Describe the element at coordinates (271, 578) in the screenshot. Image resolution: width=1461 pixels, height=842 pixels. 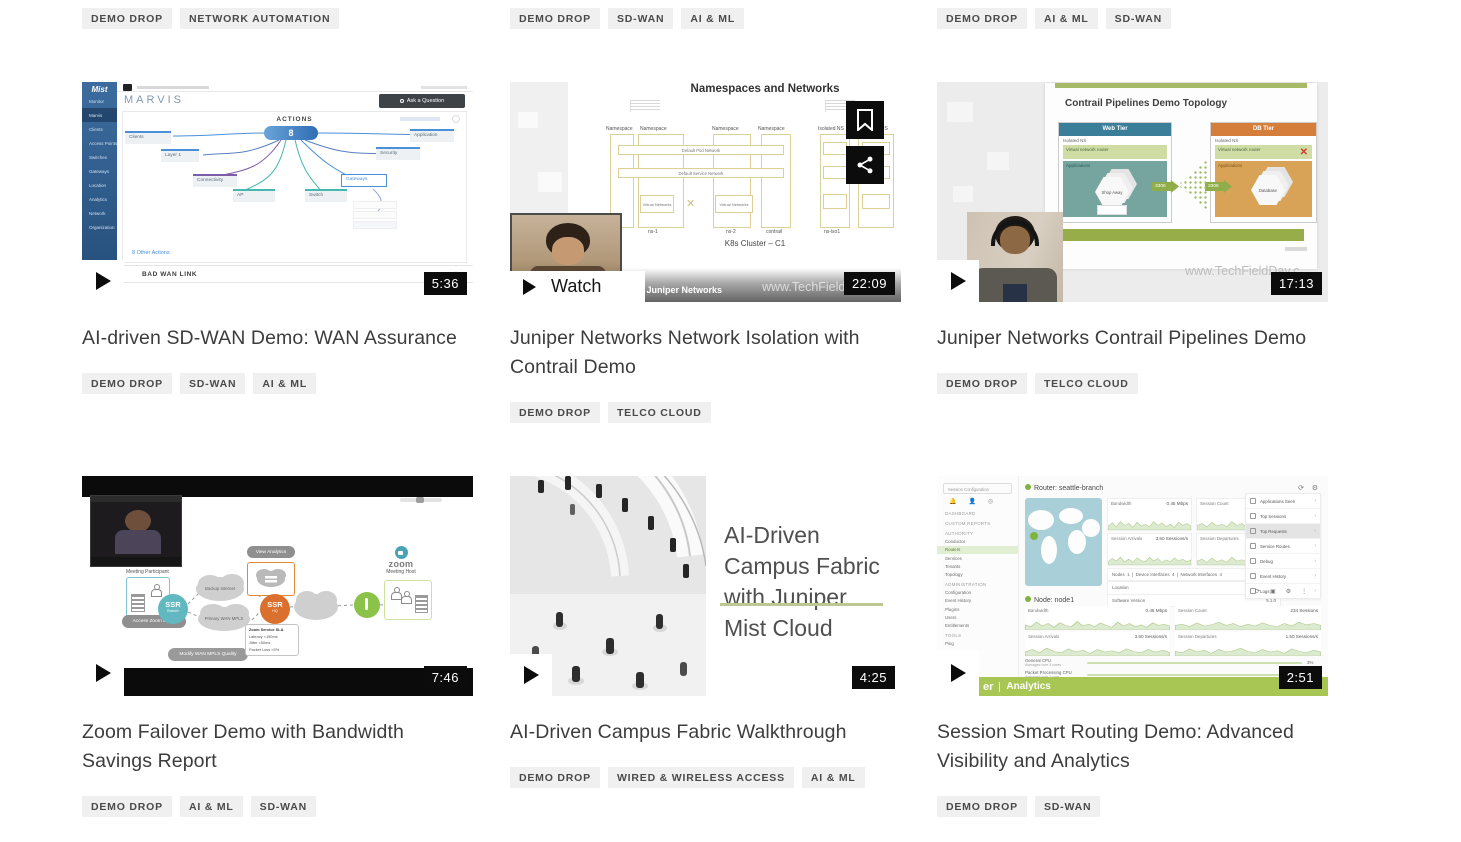
I see `cloud-icon` at that location.